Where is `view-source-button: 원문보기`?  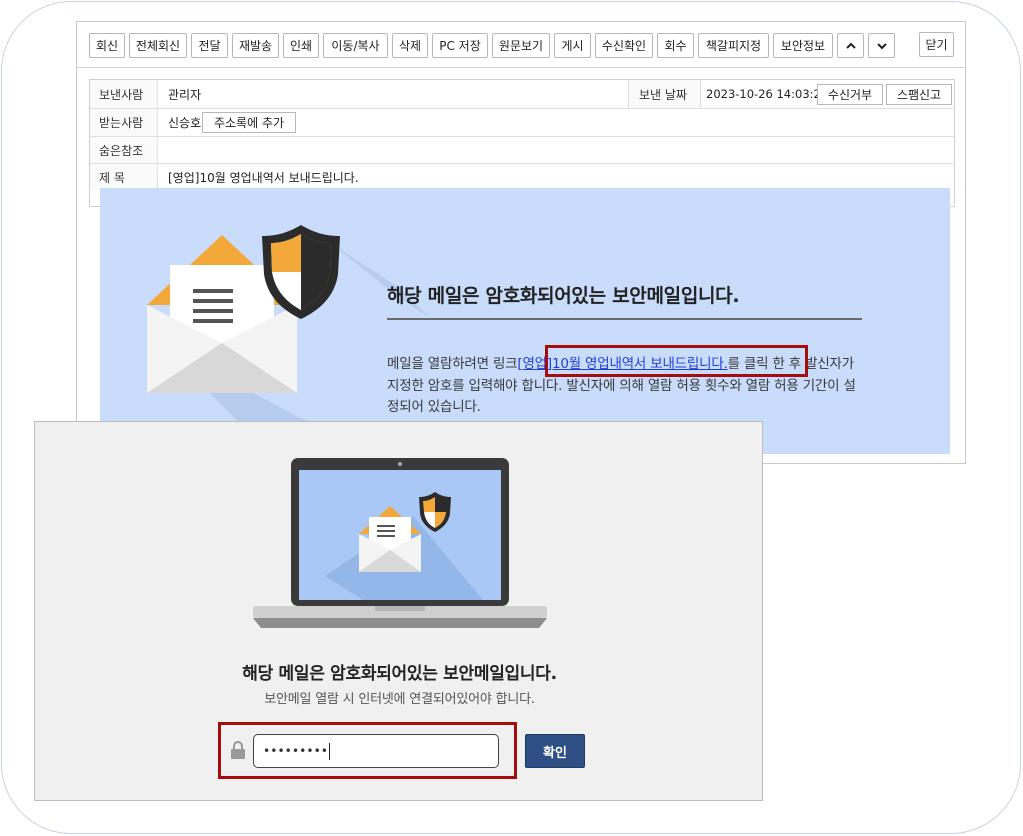
view-source-button: 원문보기 is located at coordinates (521, 45).